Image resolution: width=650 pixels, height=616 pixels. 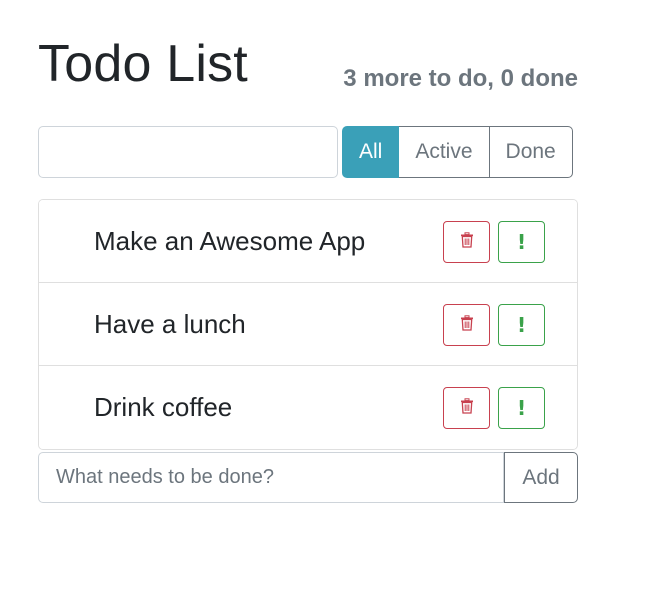 What do you see at coordinates (163, 407) in the screenshot?
I see `todo-item-label: Drink coffee` at bounding box center [163, 407].